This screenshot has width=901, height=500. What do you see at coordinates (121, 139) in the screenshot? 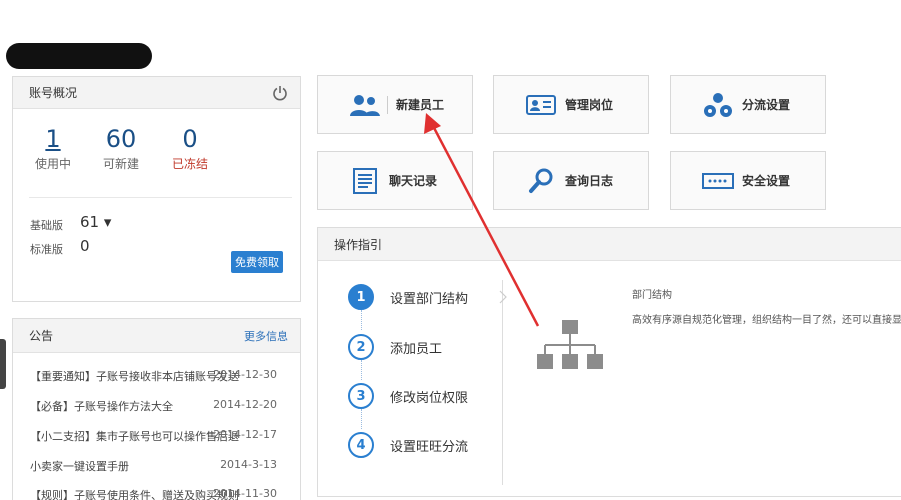
I see `stat-available-value: 60` at bounding box center [121, 139].